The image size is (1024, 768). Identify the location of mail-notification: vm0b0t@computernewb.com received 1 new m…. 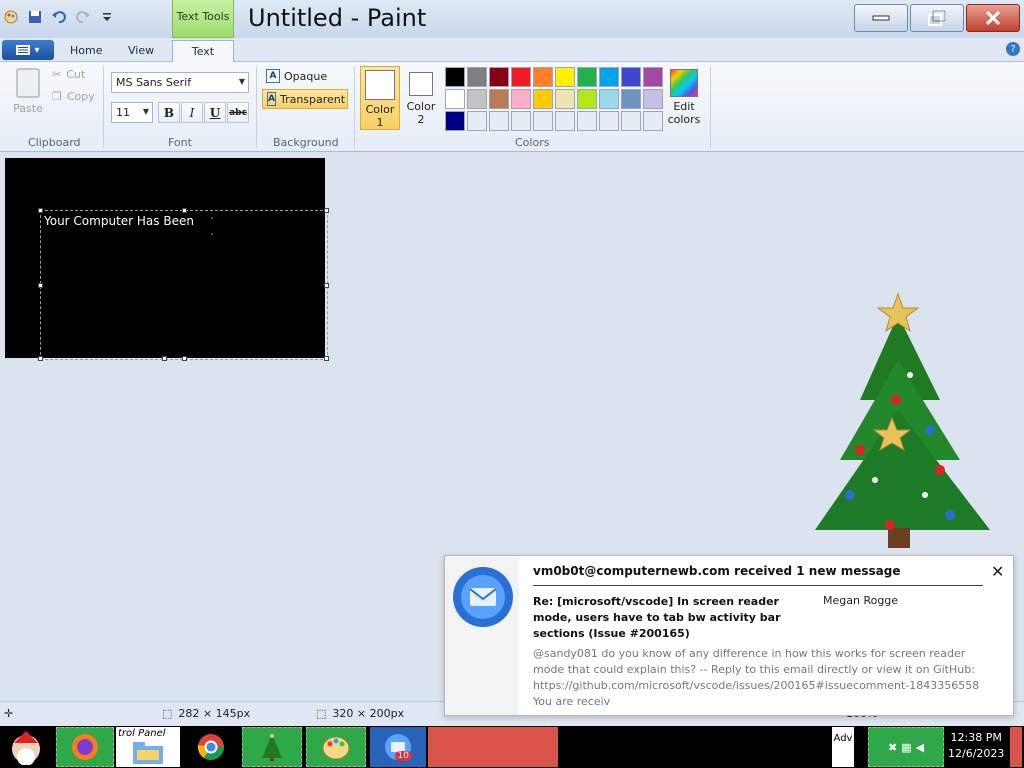
(729, 635).